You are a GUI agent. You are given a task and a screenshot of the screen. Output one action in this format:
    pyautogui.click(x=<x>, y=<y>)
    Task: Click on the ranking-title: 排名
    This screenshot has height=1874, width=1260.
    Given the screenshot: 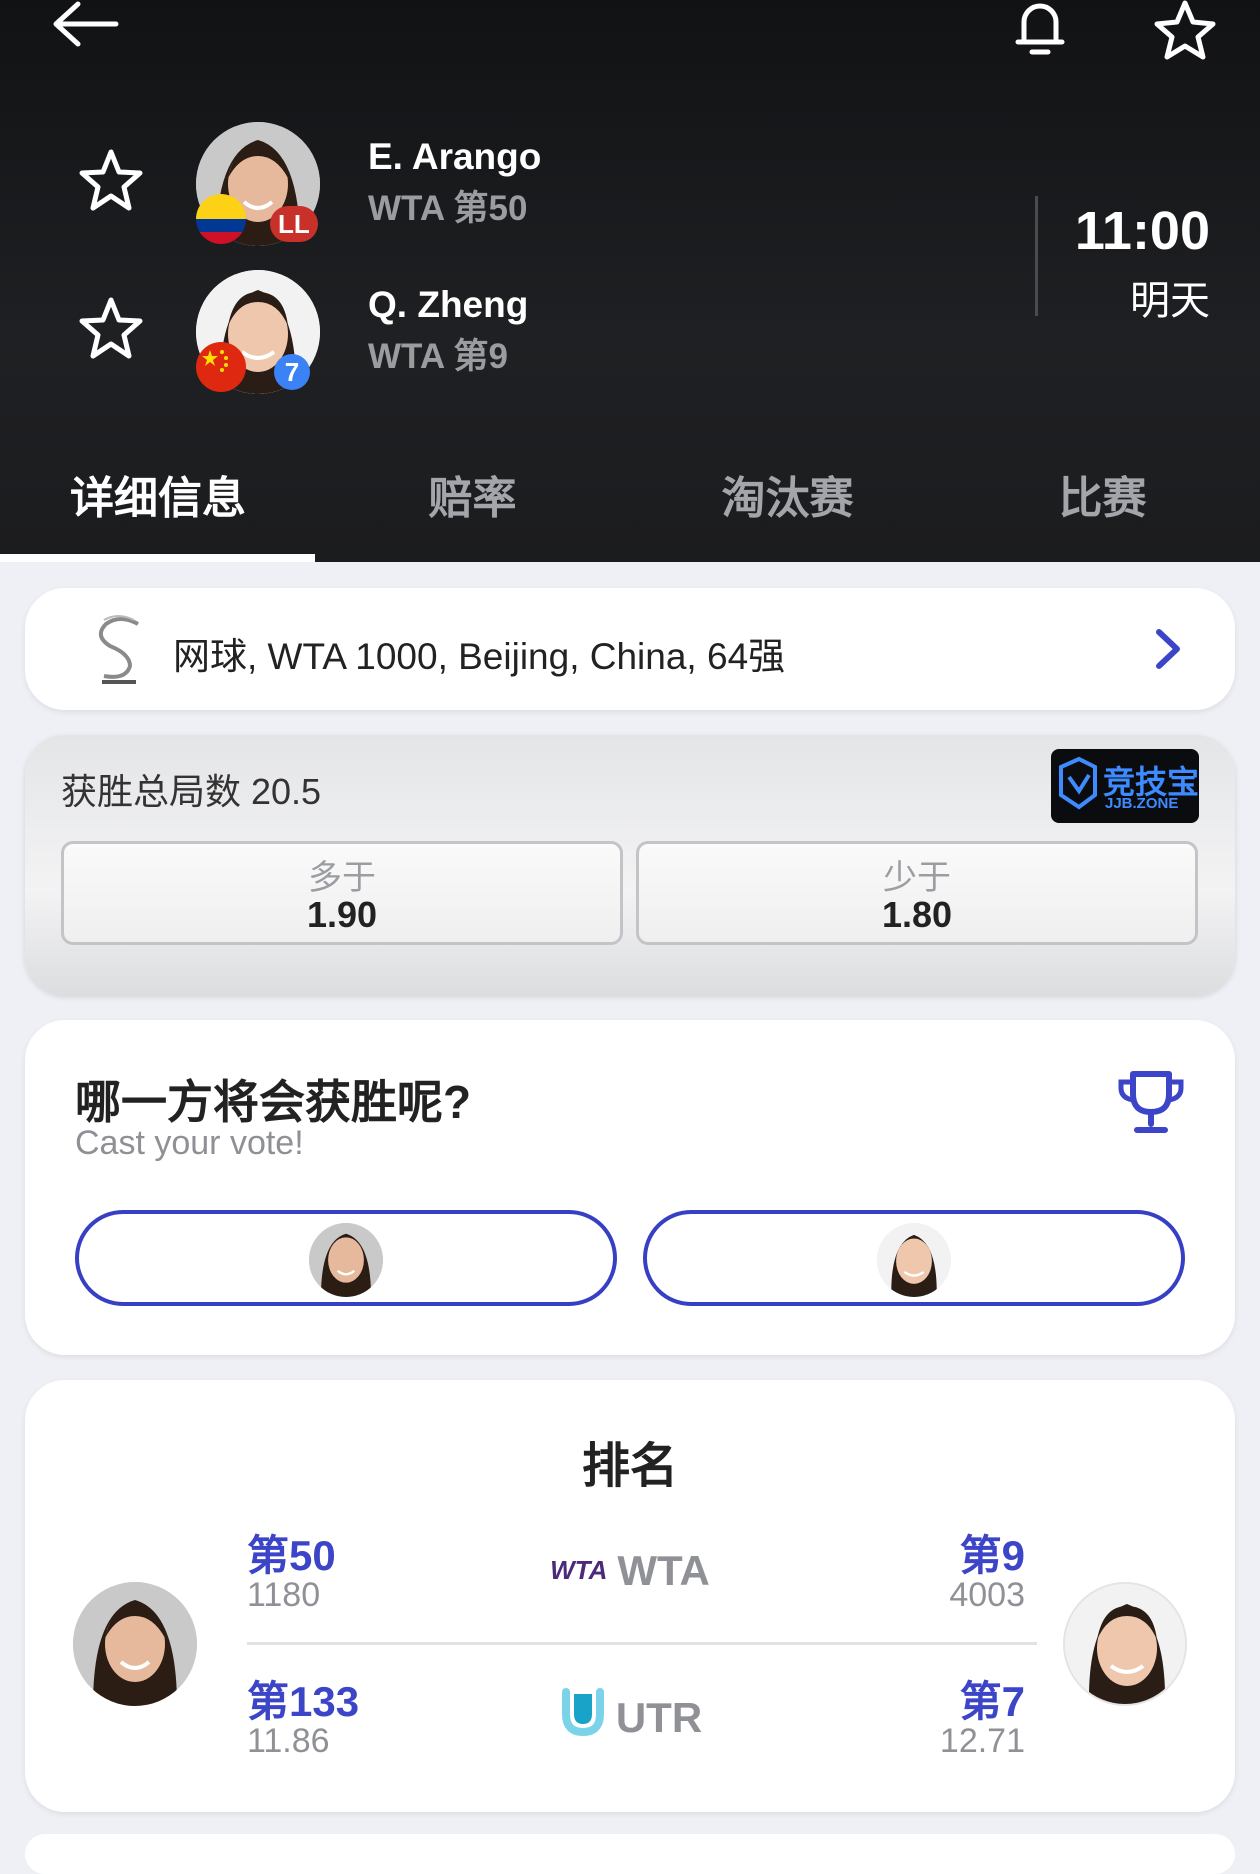 What is the action you would take?
    pyautogui.click(x=629, y=1466)
    